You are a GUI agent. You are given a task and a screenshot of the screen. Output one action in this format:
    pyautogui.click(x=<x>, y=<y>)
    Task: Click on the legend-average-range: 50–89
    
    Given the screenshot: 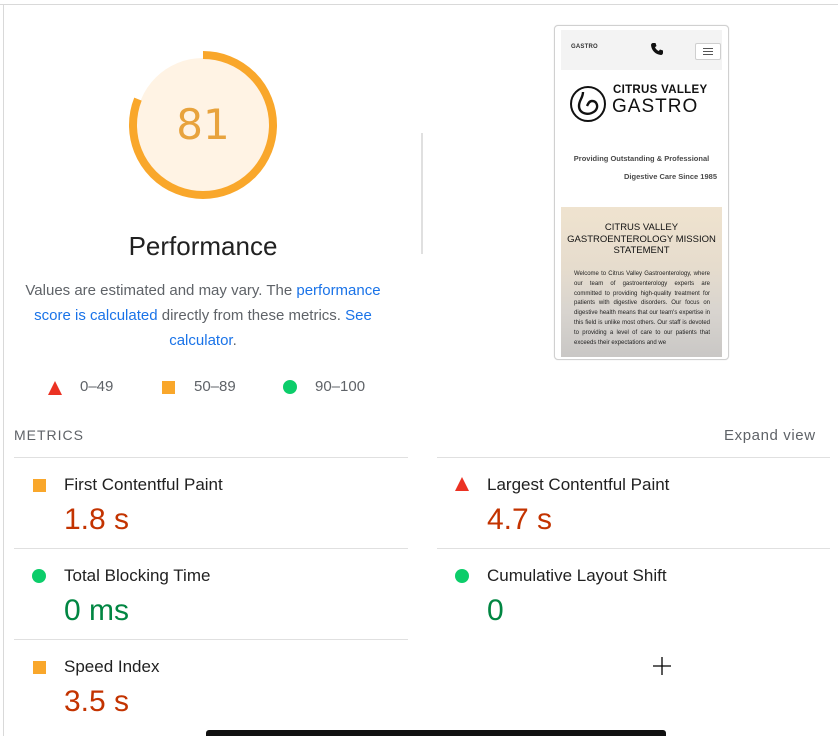 What is the action you would take?
    pyautogui.click(x=215, y=386)
    